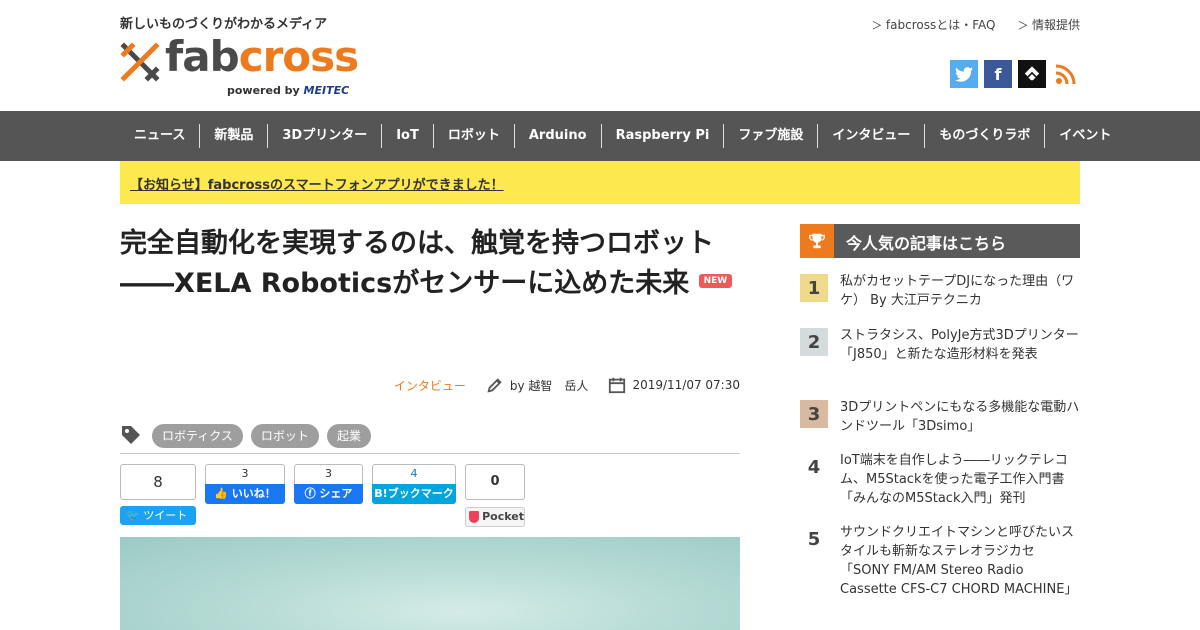 This screenshot has height=630, width=1200. I want to click on rank-title: 私がカセットテープDJになった理由（ワケ） By 大江戸テクニカ, so click(957, 291).